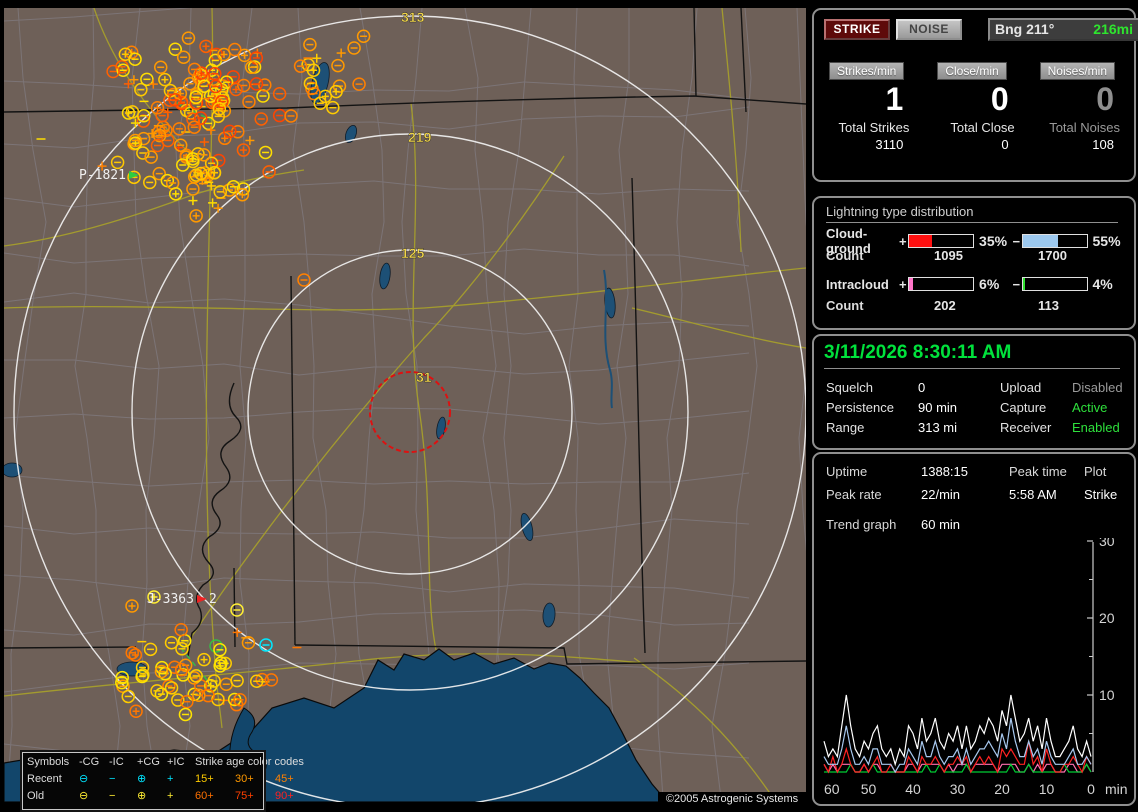  What do you see at coordinates (973, 666) in the screenshot?
I see `trend-graph: 10 20 30 60 50 40 30 20 10 0 min` at bounding box center [973, 666].